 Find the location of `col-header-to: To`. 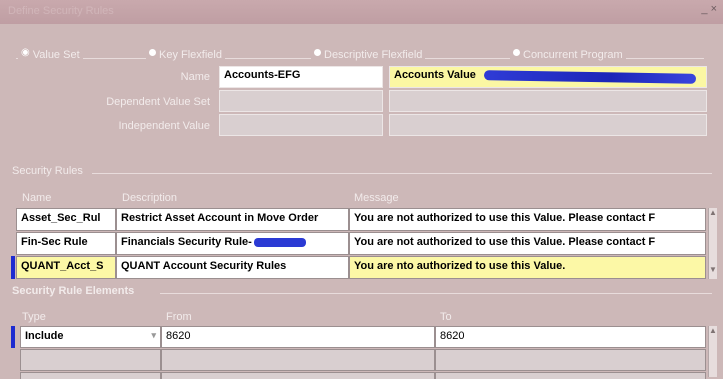

col-header-to: To is located at coordinates (446, 317).